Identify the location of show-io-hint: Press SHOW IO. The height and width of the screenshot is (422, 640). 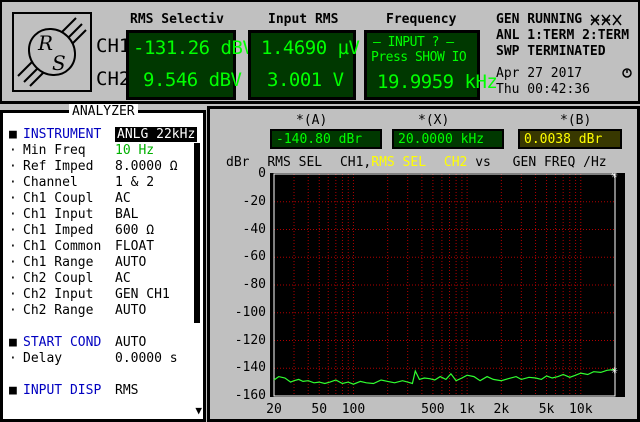
(419, 57).